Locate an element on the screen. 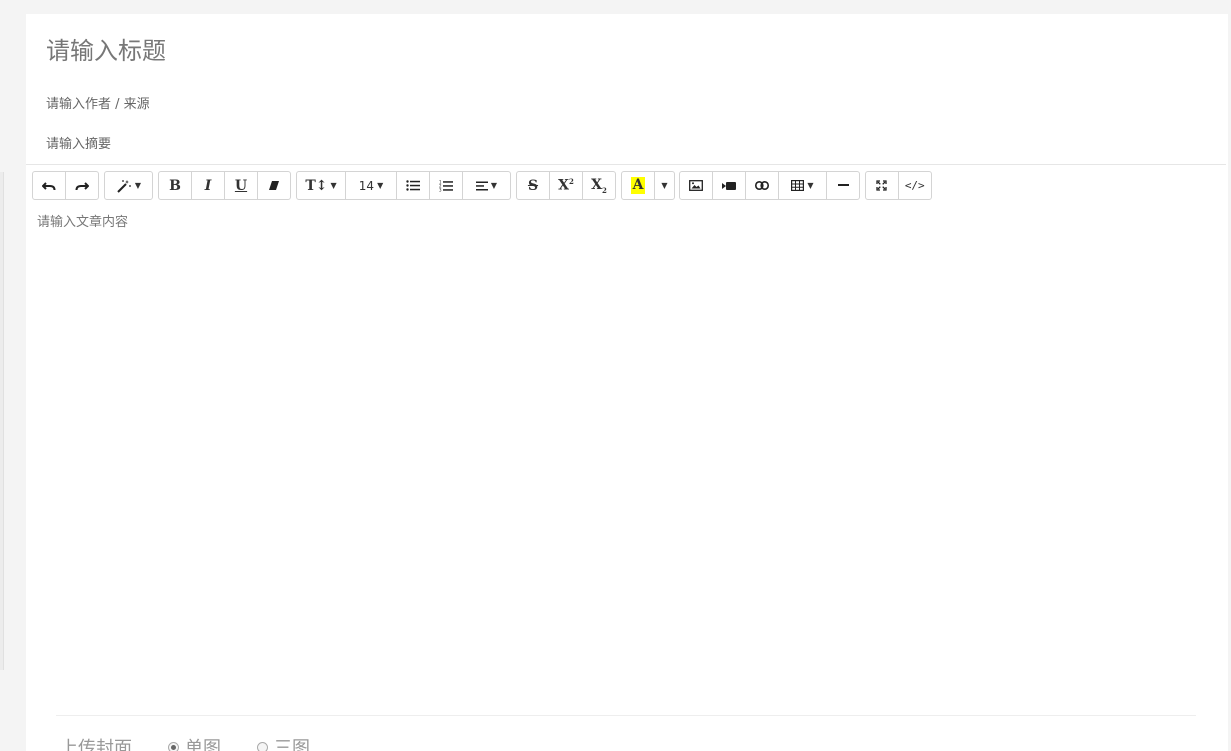  cover-options-row: 上传封面 单图 三图 is located at coordinates (203, 741).